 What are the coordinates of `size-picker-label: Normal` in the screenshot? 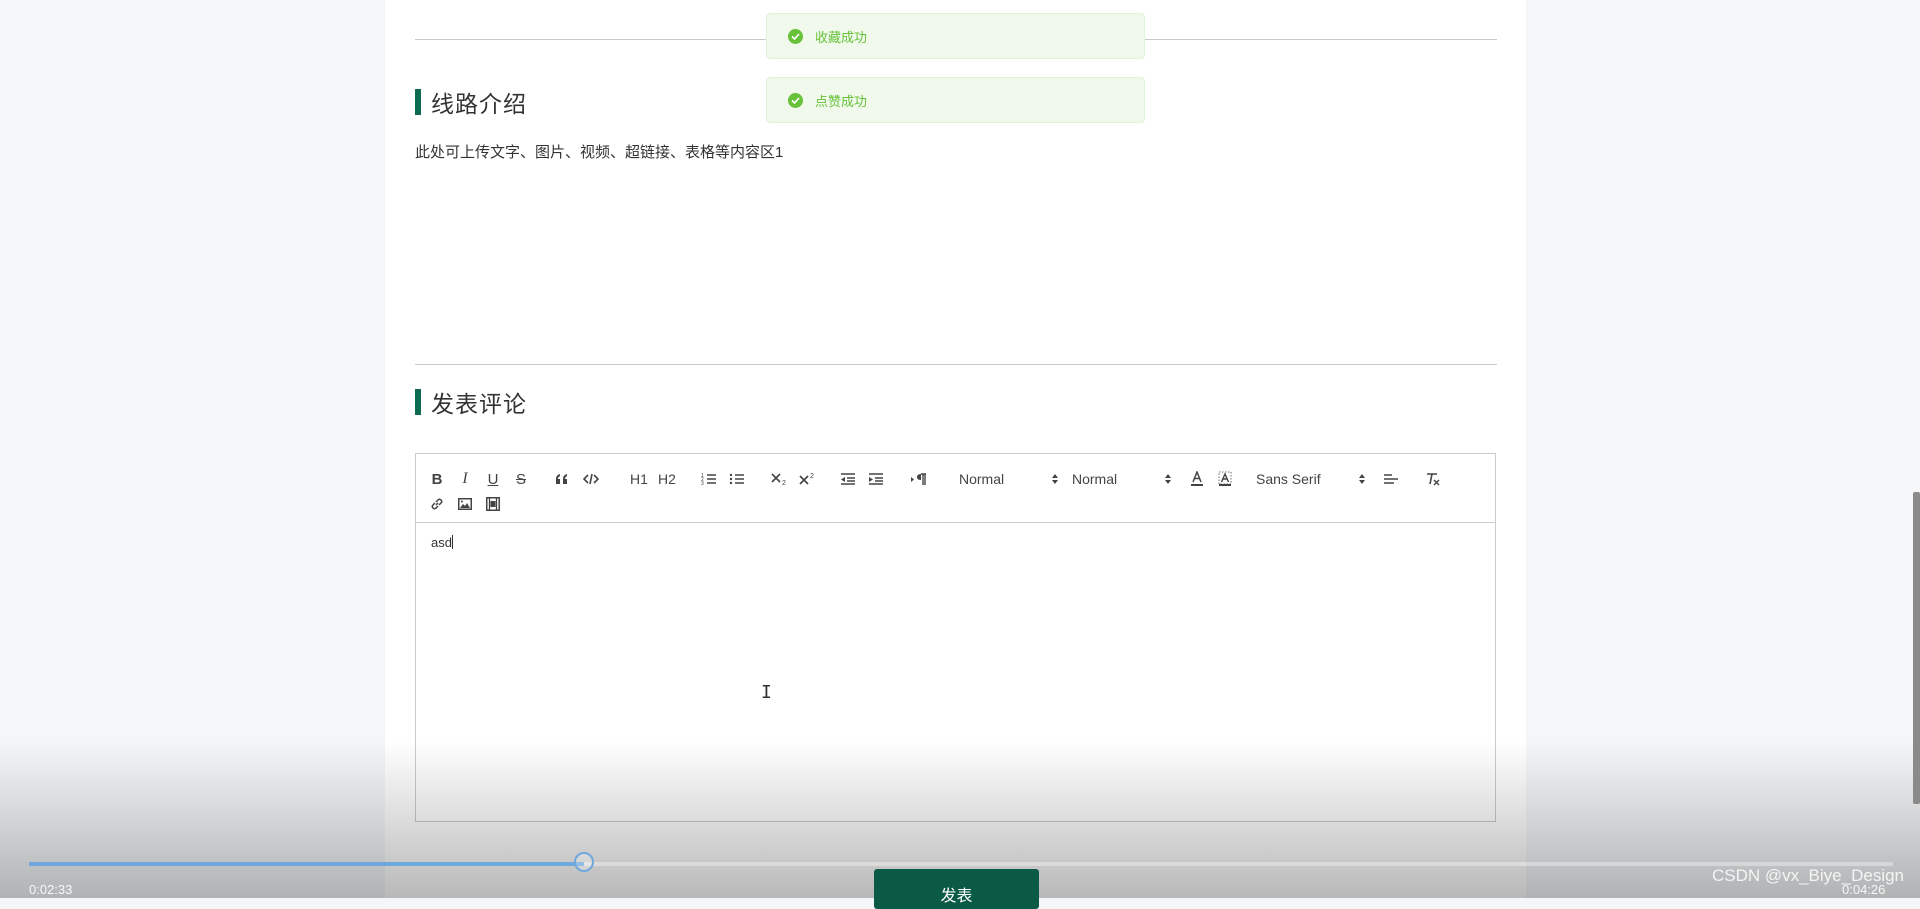 It's located at (982, 479).